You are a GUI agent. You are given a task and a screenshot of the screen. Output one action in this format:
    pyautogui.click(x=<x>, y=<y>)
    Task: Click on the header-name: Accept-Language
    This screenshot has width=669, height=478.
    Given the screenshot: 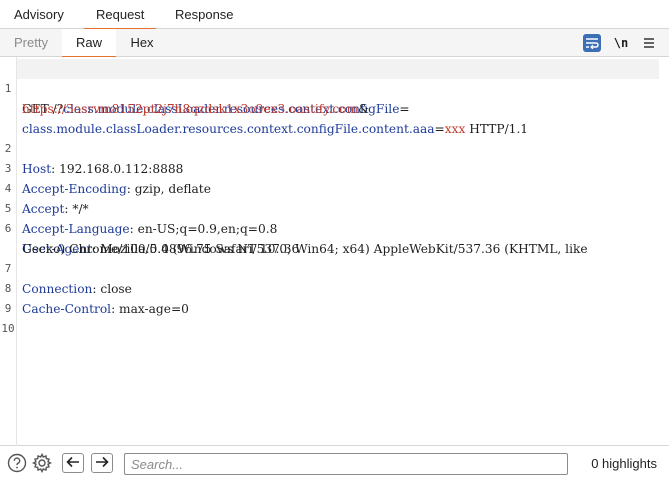 What is the action you would take?
    pyautogui.click(x=76, y=229)
    